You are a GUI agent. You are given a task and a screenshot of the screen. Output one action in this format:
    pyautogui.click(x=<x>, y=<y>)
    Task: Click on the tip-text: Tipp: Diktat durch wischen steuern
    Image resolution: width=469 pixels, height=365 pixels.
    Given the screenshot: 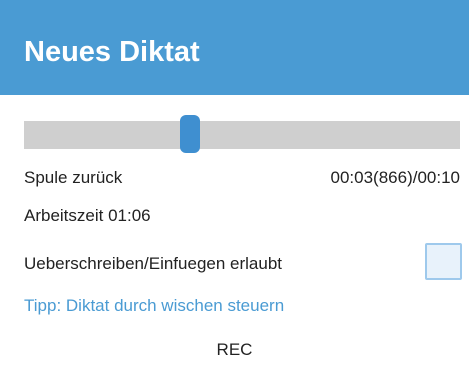 What is the action you would take?
    pyautogui.click(x=154, y=305)
    